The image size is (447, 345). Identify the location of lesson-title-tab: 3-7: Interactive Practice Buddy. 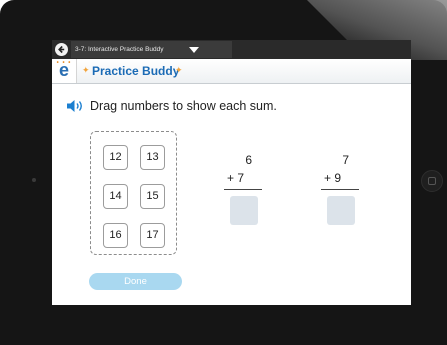
(151, 49).